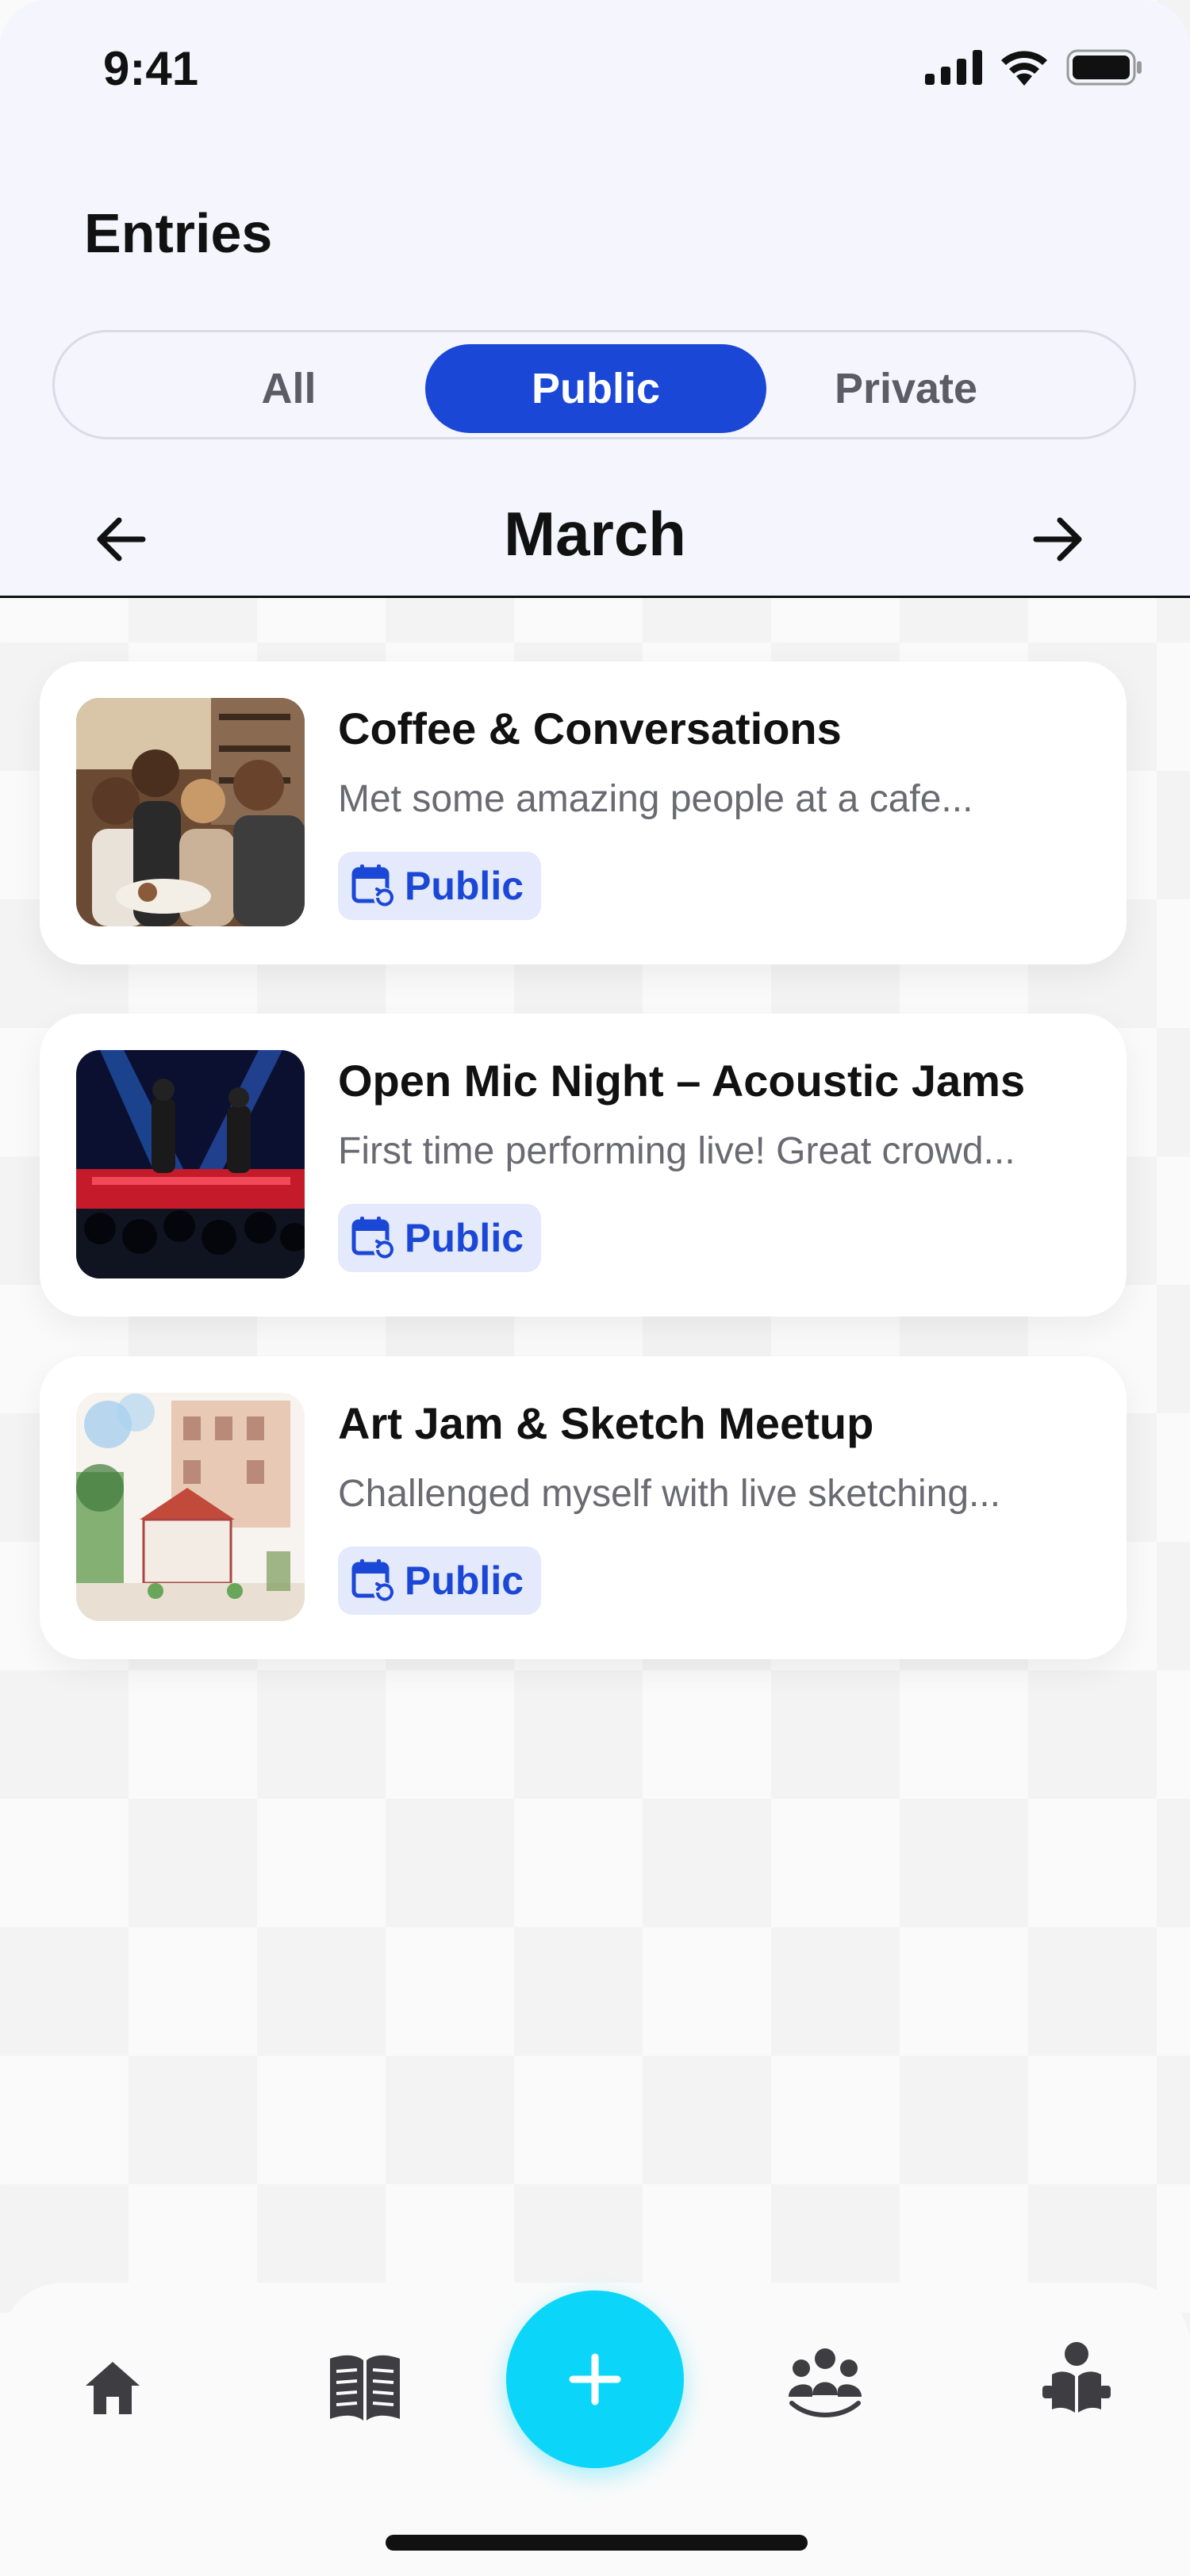 This screenshot has width=1190, height=2576. I want to click on entry-title: Coffee & Conversations, so click(590, 728).